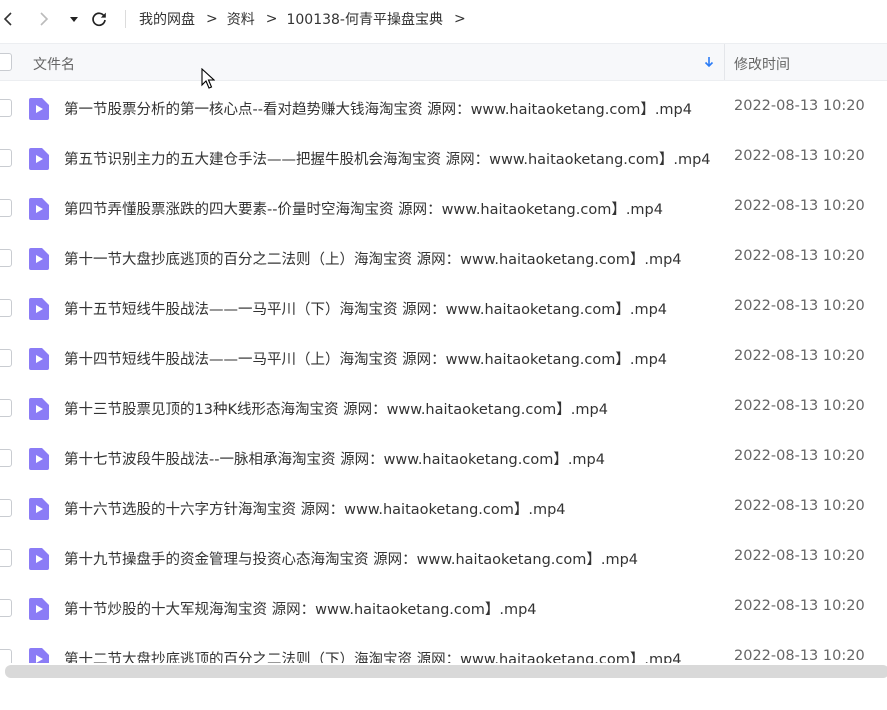  I want to click on toolbar: 我的网盘 > 资料 > 100138-何青平操盘宝典 >, so click(443, 19).